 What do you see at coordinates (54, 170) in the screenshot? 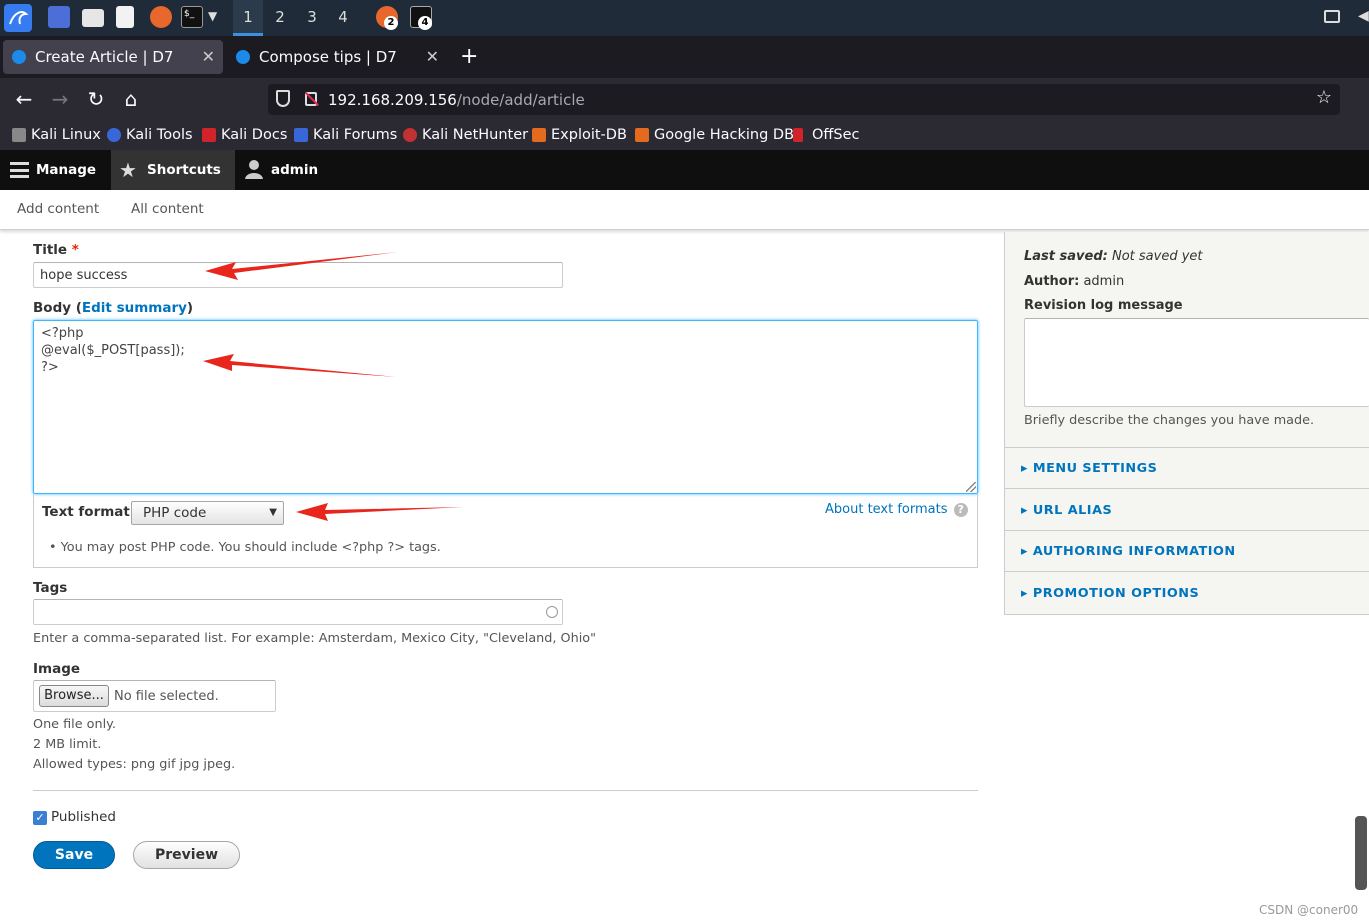
I see `manage-menu: Manage` at bounding box center [54, 170].